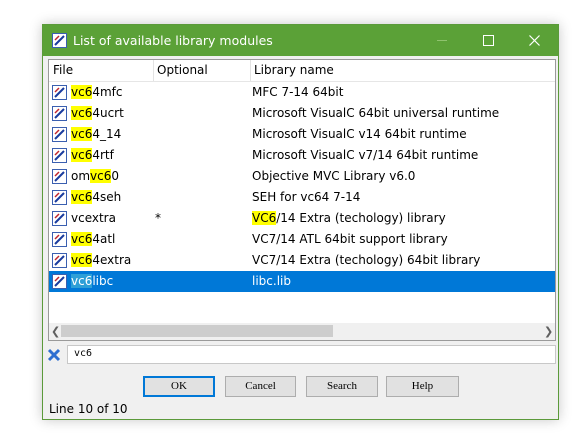 Image resolution: width=585 pixels, height=434 pixels. What do you see at coordinates (115, 176) in the screenshot?
I see `cell-text: 0` at bounding box center [115, 176].